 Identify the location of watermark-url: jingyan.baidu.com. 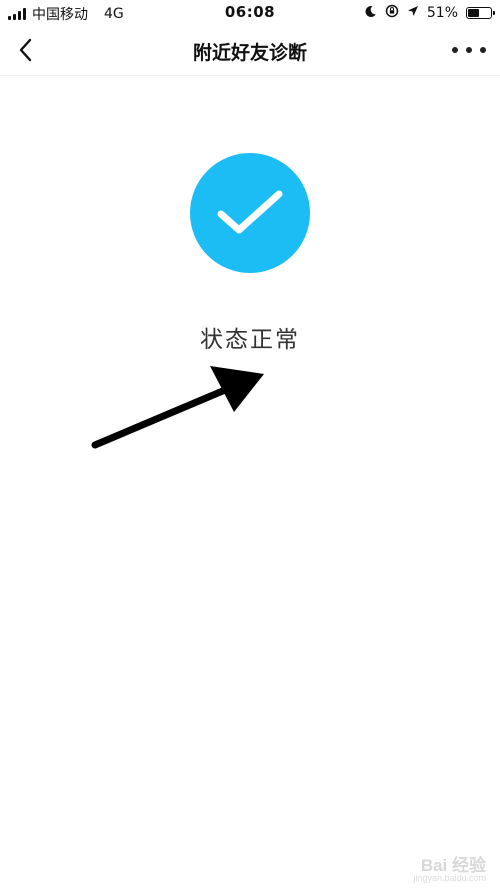
(449, 878).